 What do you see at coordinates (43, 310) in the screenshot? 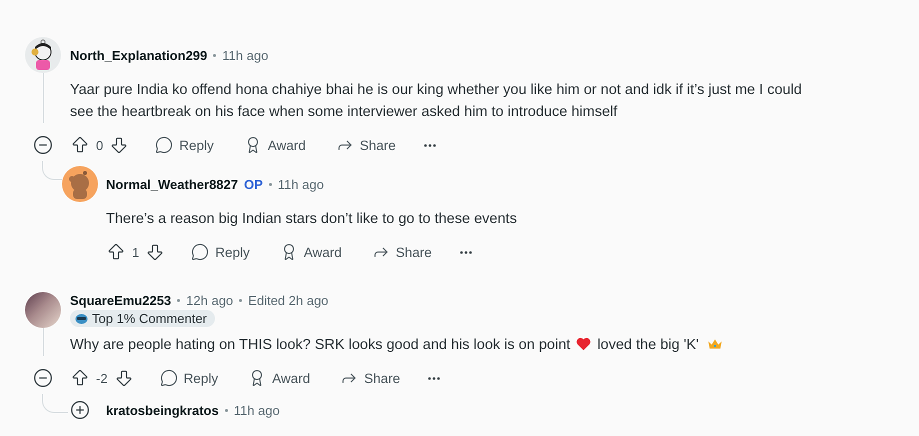
I see `photo-placeholder` at bounding box center [43, 310].